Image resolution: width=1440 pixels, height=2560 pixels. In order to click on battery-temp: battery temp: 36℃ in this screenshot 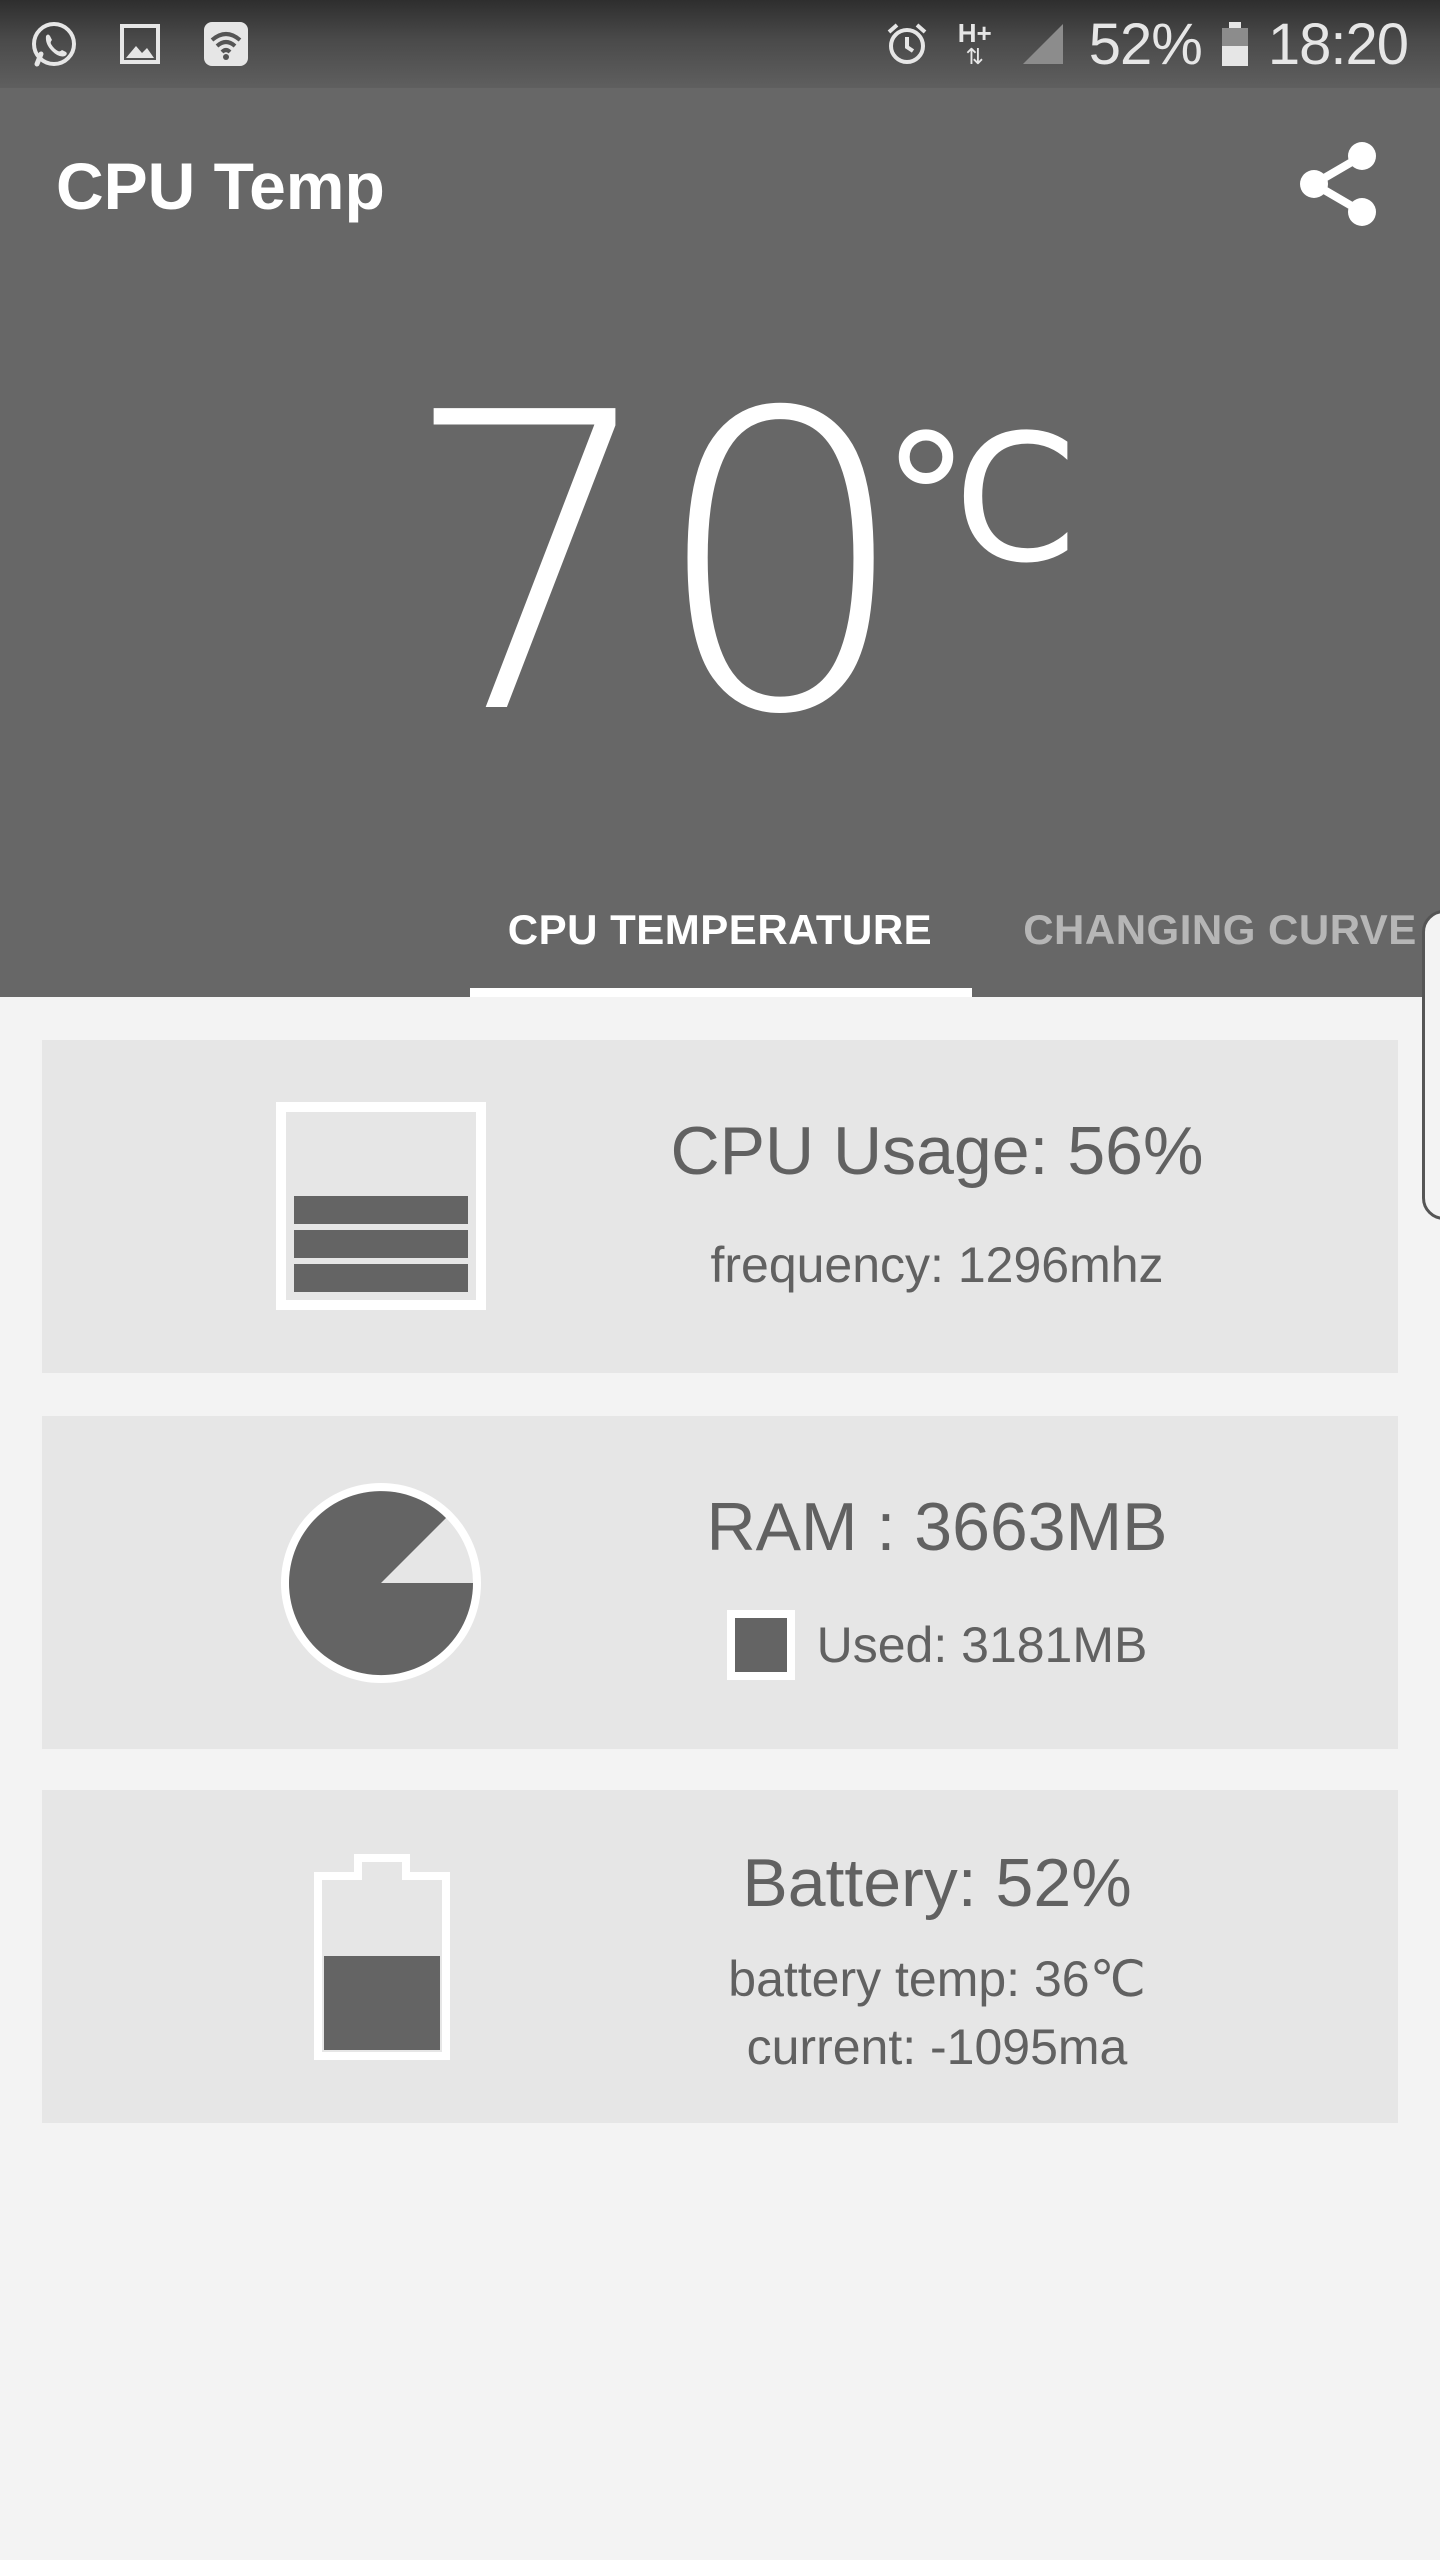, I will do `click(937, 1979)`.